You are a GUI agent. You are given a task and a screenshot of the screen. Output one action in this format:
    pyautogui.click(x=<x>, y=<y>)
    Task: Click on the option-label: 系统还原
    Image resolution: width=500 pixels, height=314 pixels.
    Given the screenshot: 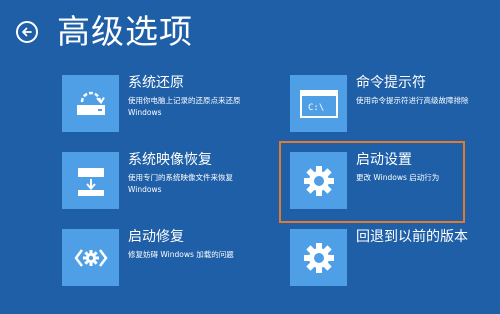 What is the action you would take?
    pyautogui.click(x=156, y=83)
    